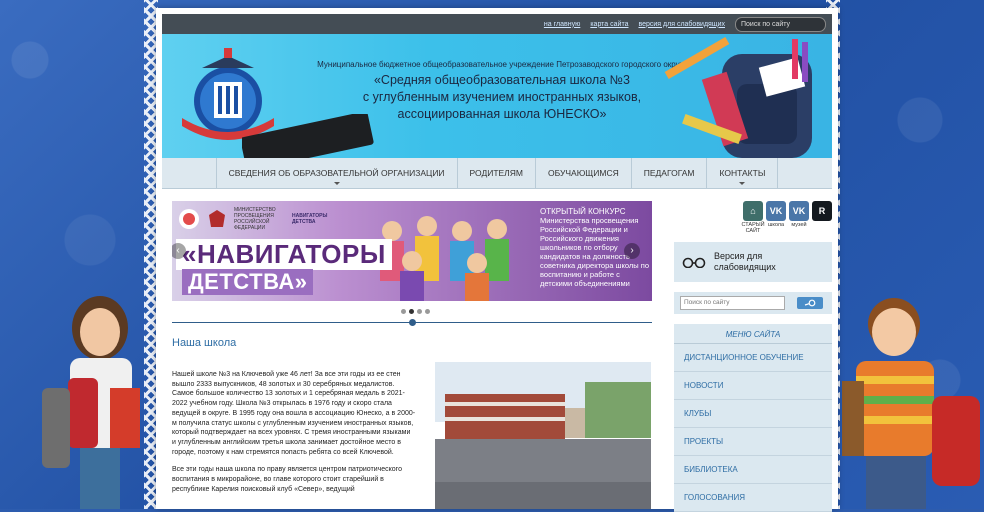 This screenshot has height=512, width=984. I want to click on slider-dot-active, so click(411, 311).